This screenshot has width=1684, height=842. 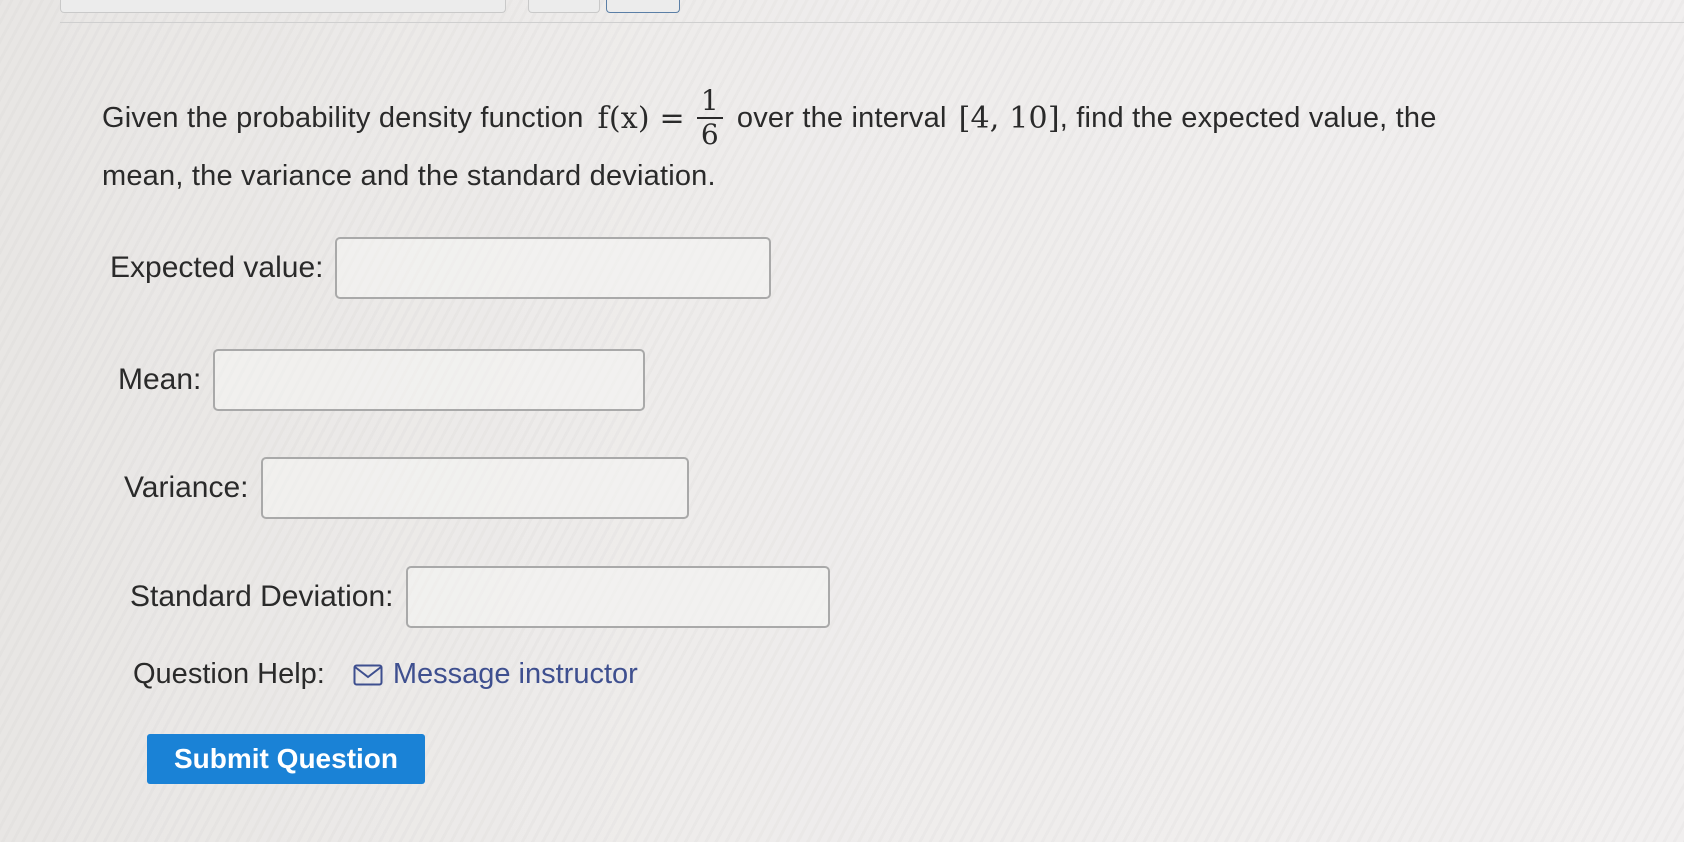 What do you see at coordinates (842, 12) in the screenshot?
I see `top-toolbar-strip` at bounding box center [842, 12].